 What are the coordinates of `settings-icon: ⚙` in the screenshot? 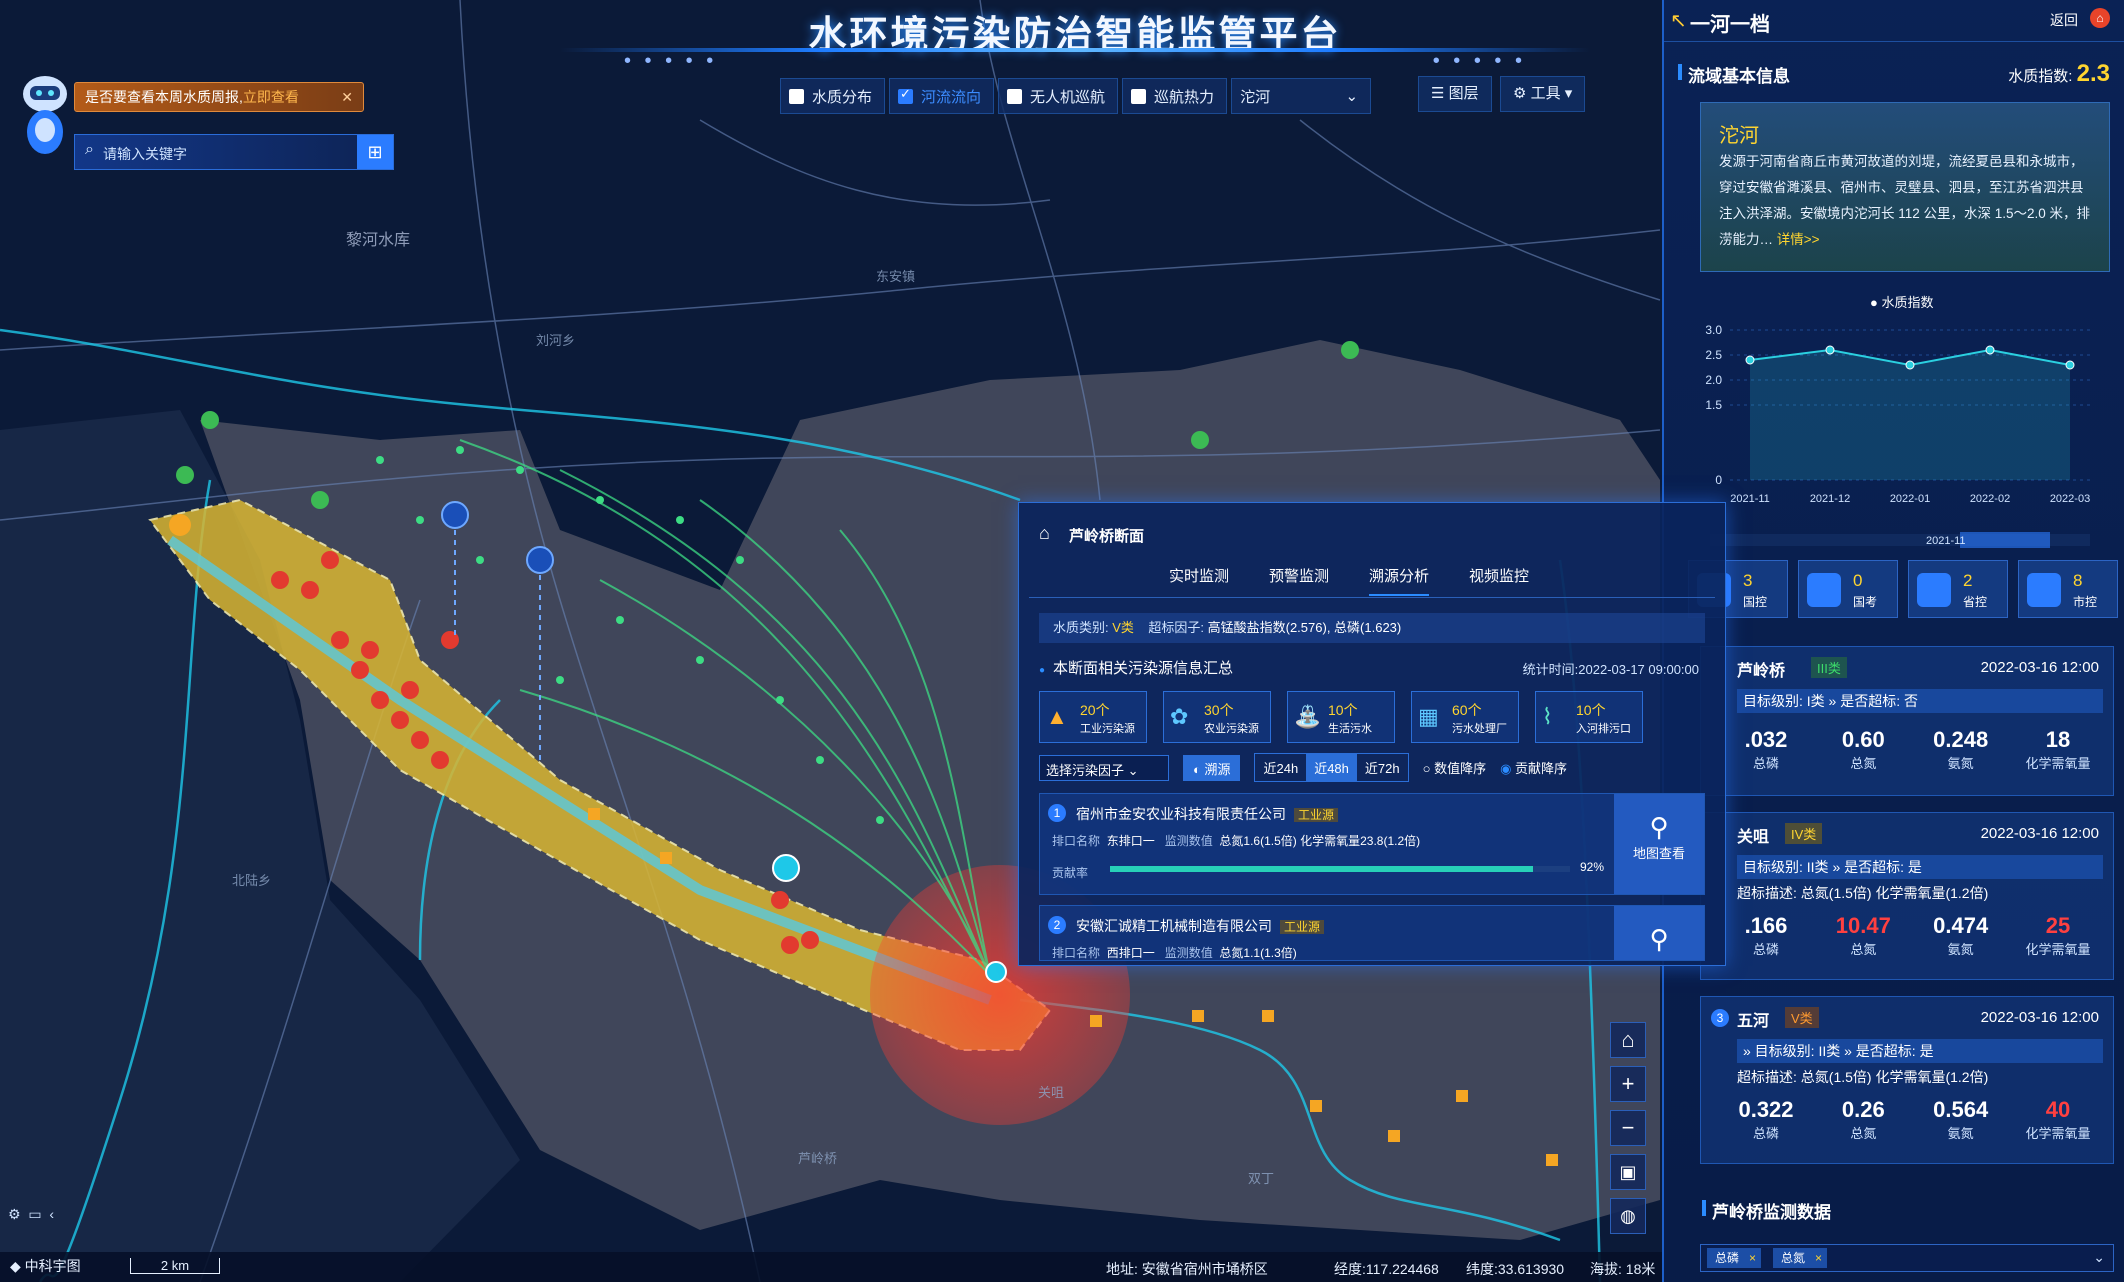 It's located at (14, 1214).